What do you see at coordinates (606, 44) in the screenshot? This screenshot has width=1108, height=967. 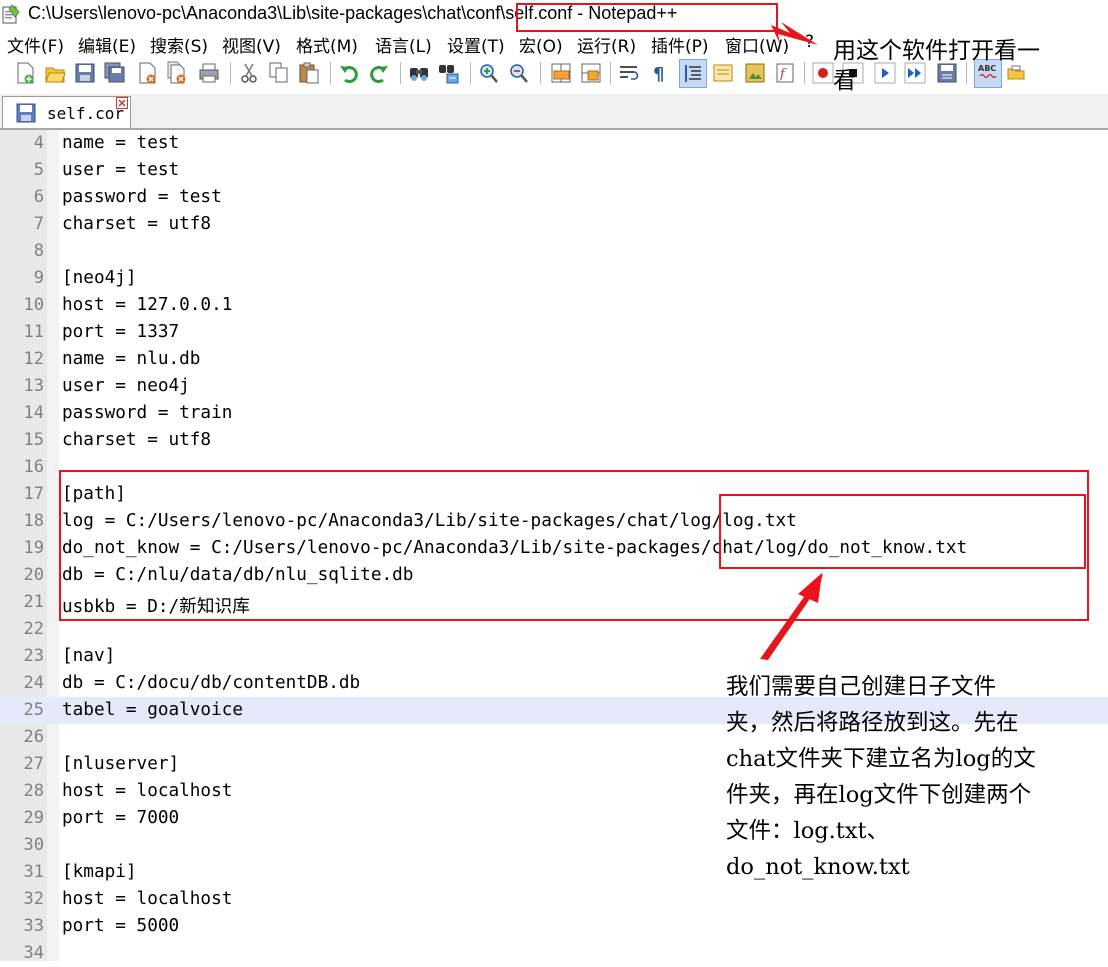 I see `menu-run: 运行(R)` at bounding box center [606, 44].